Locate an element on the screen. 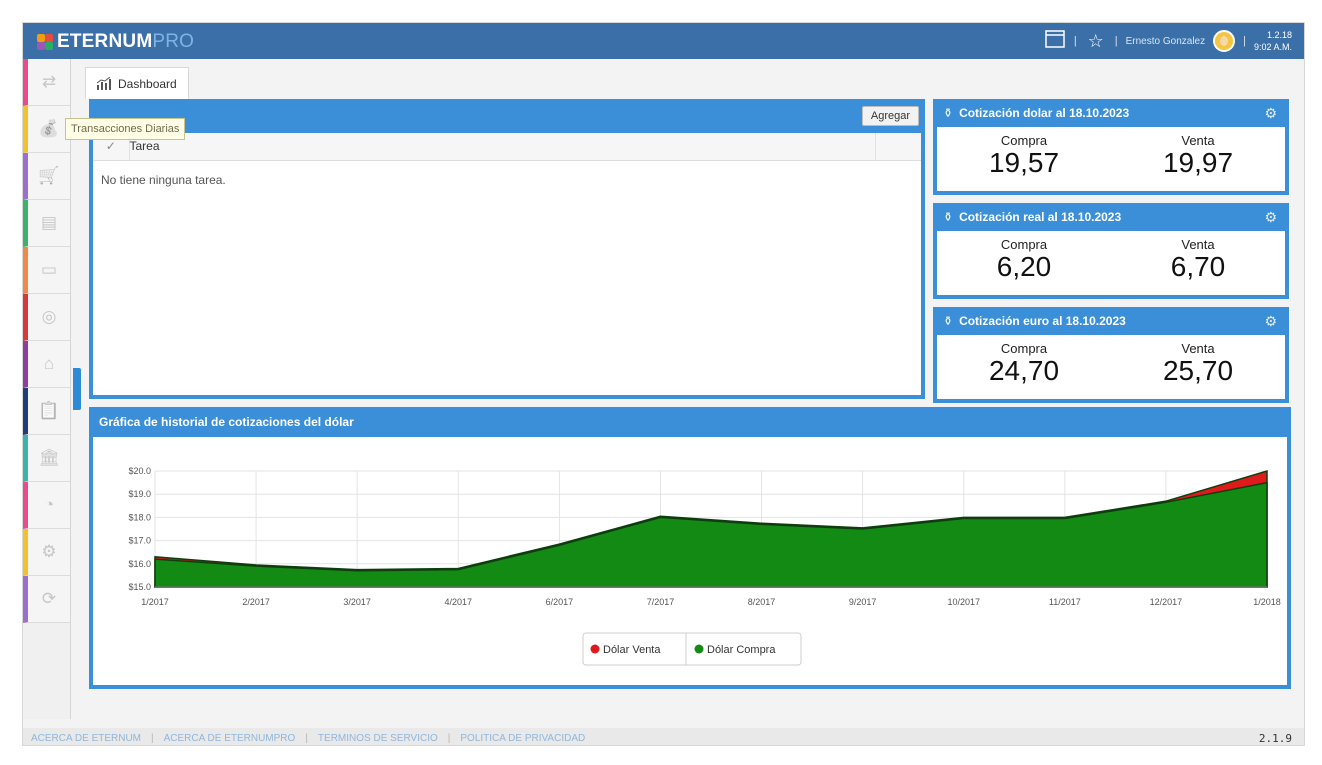 This screenshot has width=1322, height=765. footer-link-about-eternum: ACERCA DE ETERNUM is located at coordinates (86, 738).